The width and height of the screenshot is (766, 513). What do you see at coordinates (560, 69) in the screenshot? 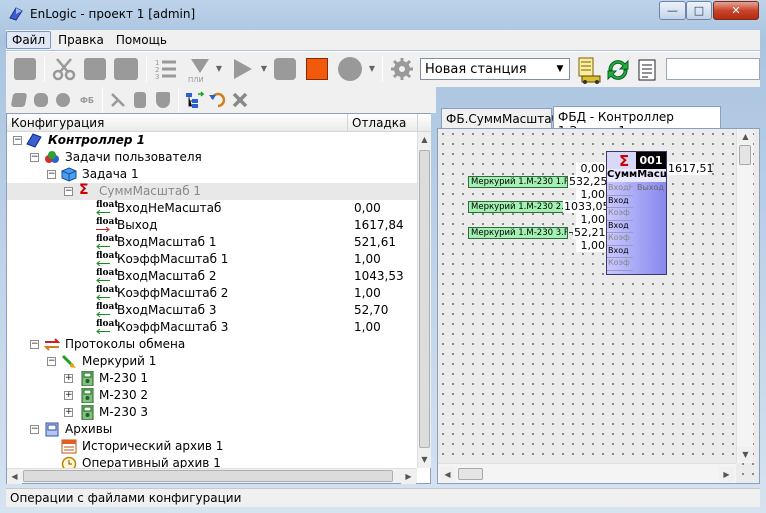
I see `chevron-down-icon: ▼` at bounding box center [560, 69].